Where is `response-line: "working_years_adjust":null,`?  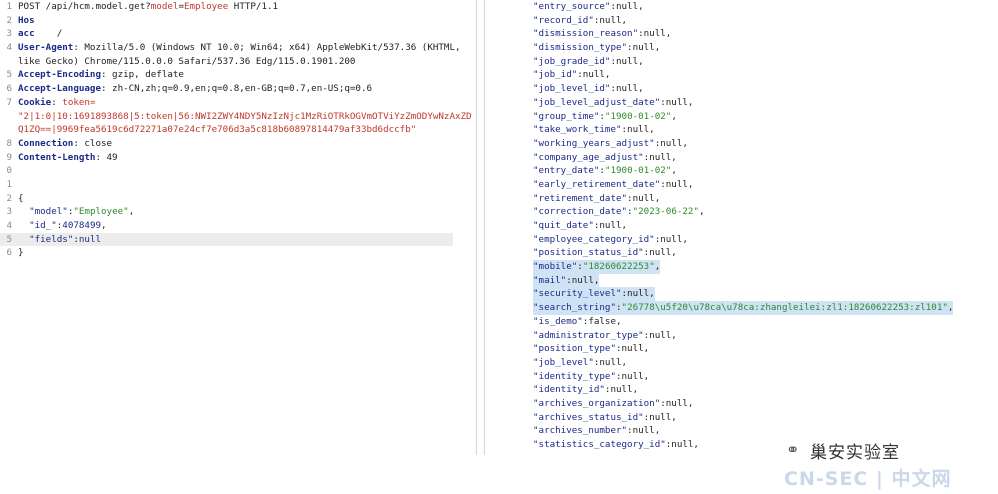 response-line: "working_years_adjust":null, is located at coordinates (720, 144).